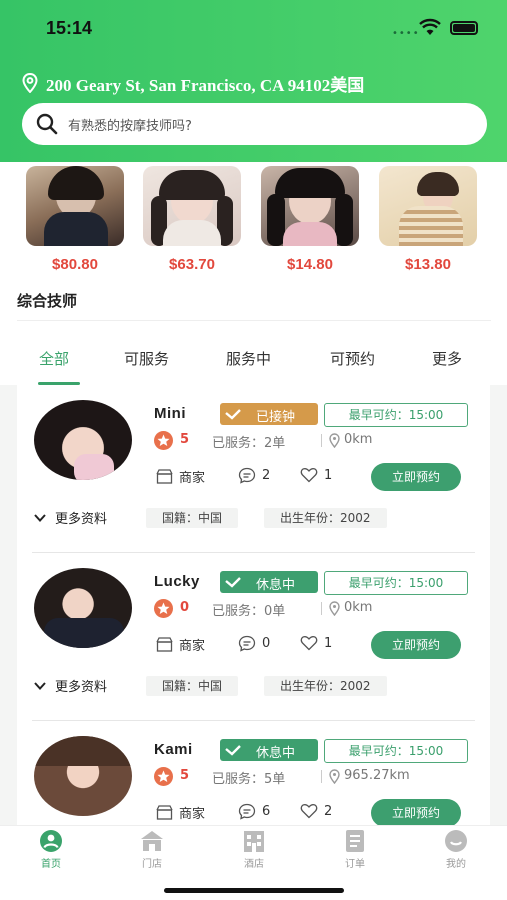 Image resolution: width=507 pixels, height=900 pixels. I want to click on profile-icon, so click(456, 841).